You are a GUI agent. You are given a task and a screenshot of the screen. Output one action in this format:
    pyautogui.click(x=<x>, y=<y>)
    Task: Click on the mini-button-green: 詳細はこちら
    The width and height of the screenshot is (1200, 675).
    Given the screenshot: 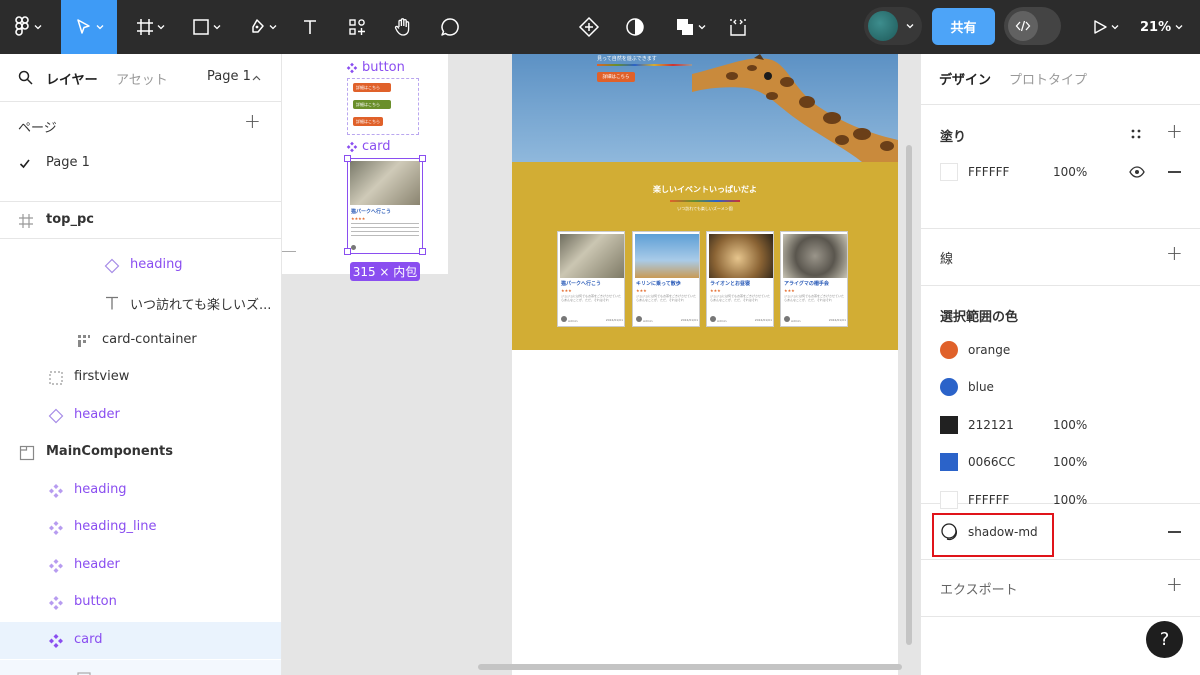 What is the action you would take?
    pyautogui.click(x=372, y=104)
    